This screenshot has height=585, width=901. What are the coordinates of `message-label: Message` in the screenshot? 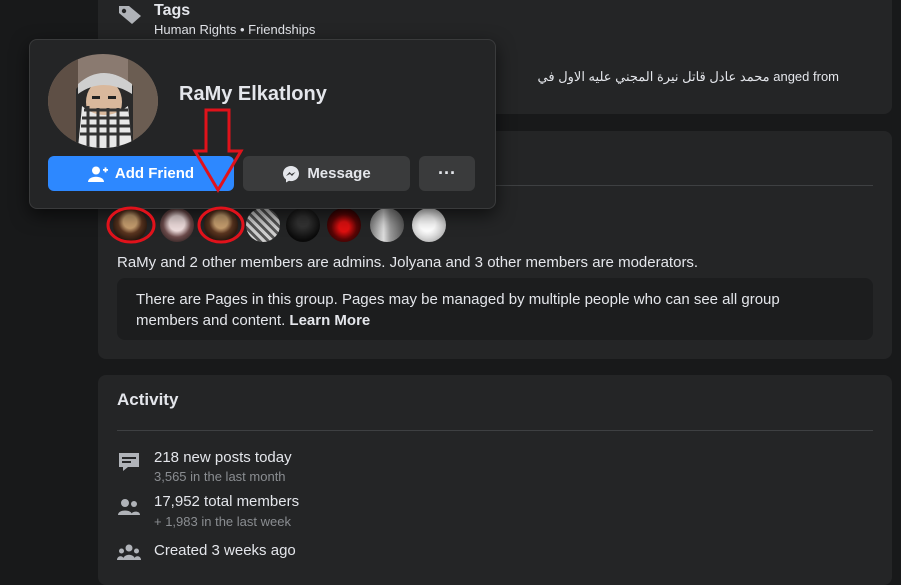 It's located at (339, 173).